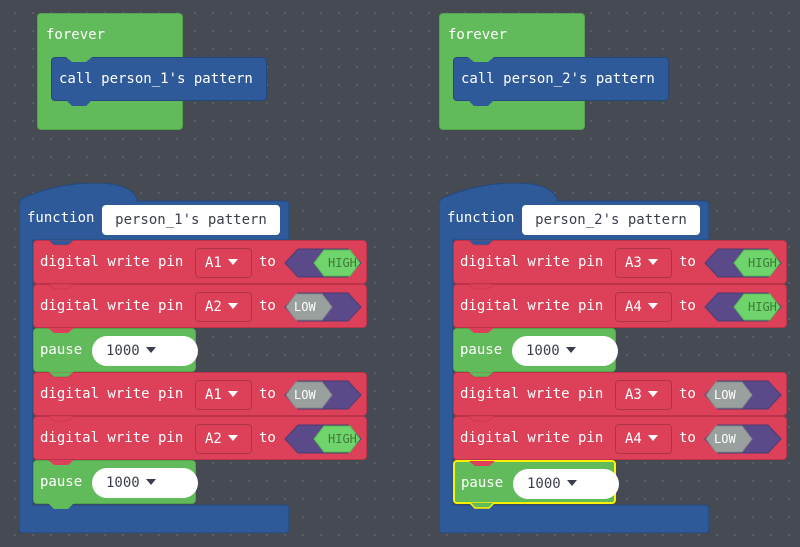  I want to click on digital-write-block: digital write pin A4 to LOW, so click(620, 438).